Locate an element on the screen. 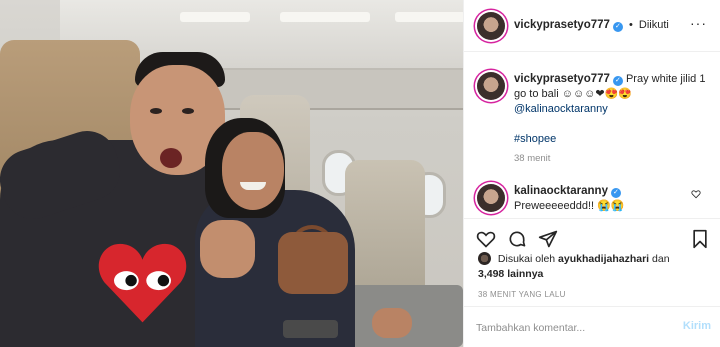  caption-username: vickyprasetyo777 is located at coordinates (562, 79).